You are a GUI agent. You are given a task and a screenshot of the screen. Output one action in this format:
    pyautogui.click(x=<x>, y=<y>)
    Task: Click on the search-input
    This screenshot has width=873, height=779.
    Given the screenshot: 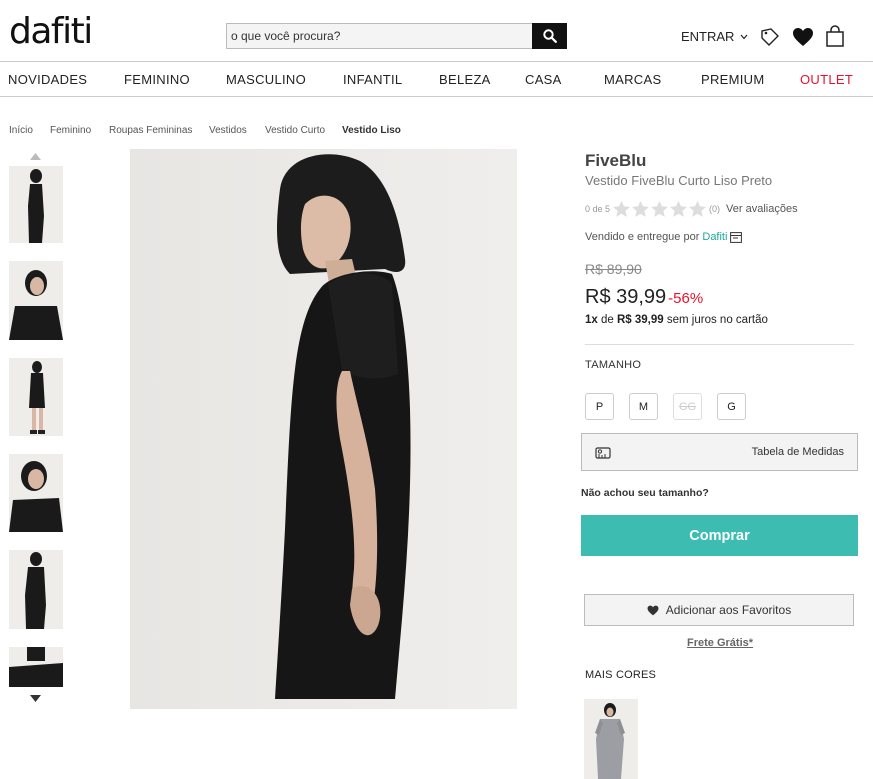 What is the action you would take?
    pyautogui.click(x=379, y=36)
    